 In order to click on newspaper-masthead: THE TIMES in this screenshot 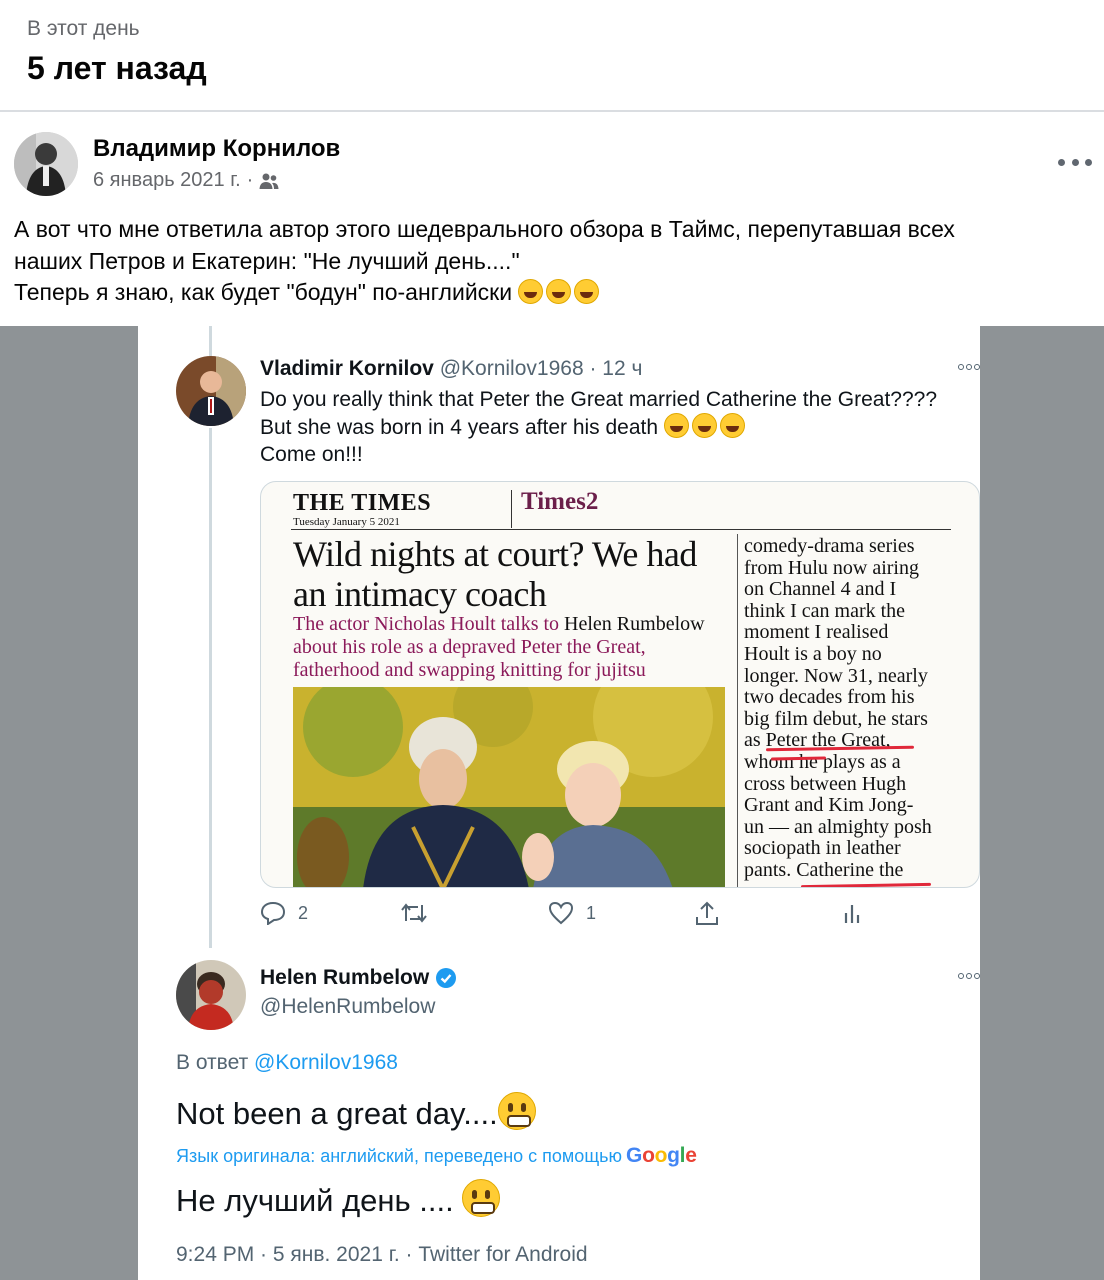, I will do `click(362, 503)`.